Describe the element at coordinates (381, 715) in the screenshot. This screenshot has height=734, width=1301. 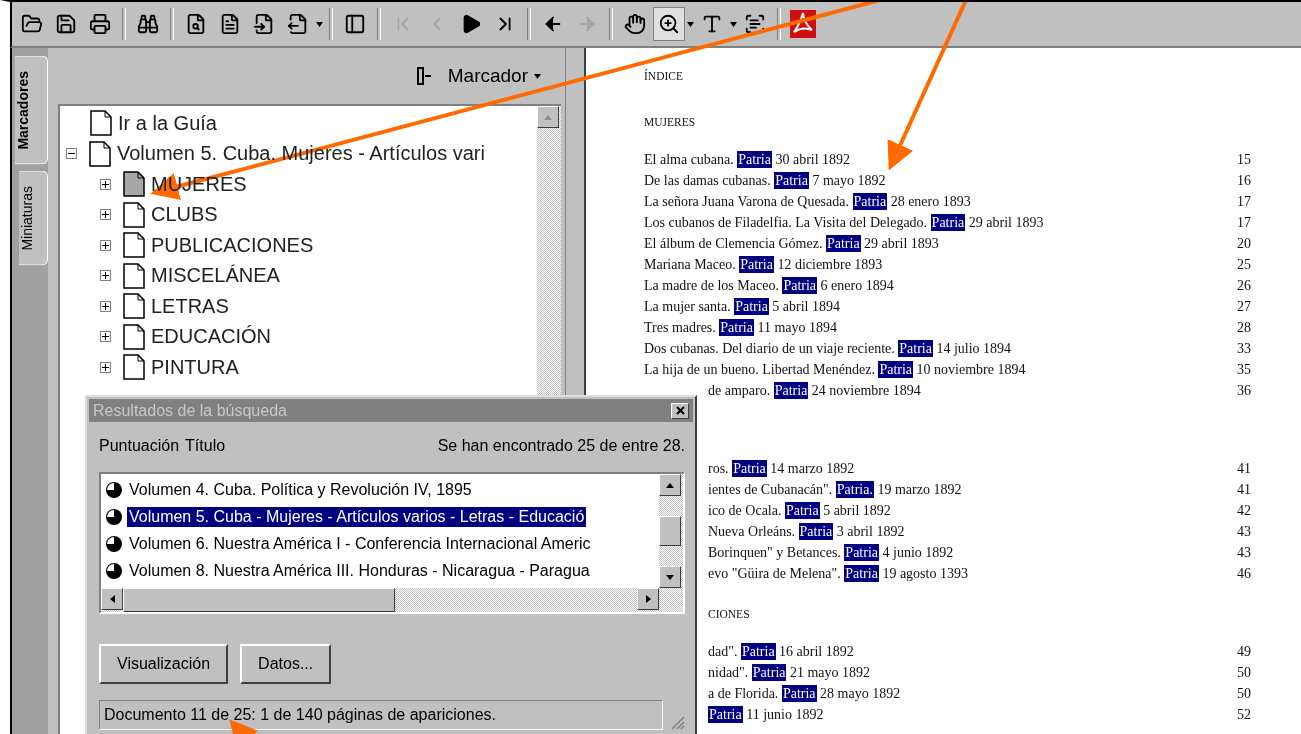
I see `status-field: Documento 11 de 25: 1 de 140 páginas de apariciones.` at that location.